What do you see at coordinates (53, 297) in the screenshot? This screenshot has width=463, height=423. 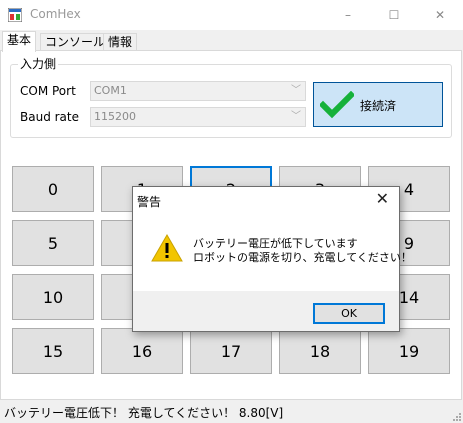 I see `number-button-10: 10` at bounding box center [53, 297].